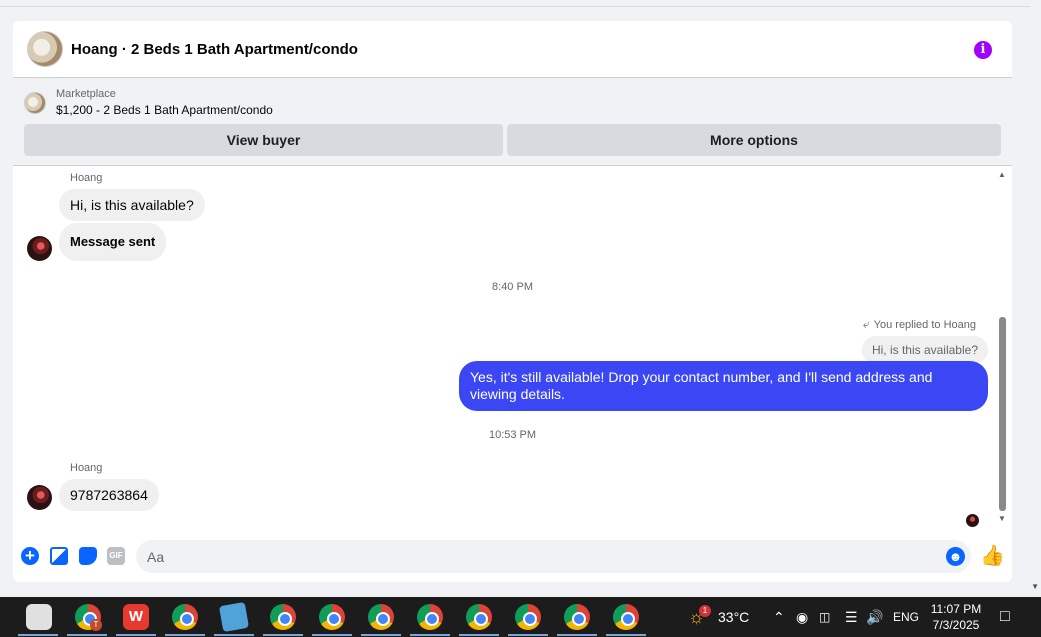  Describe the element at coordinates (96, 625) in the screenshot. I see `profile-badge: T` at that location.